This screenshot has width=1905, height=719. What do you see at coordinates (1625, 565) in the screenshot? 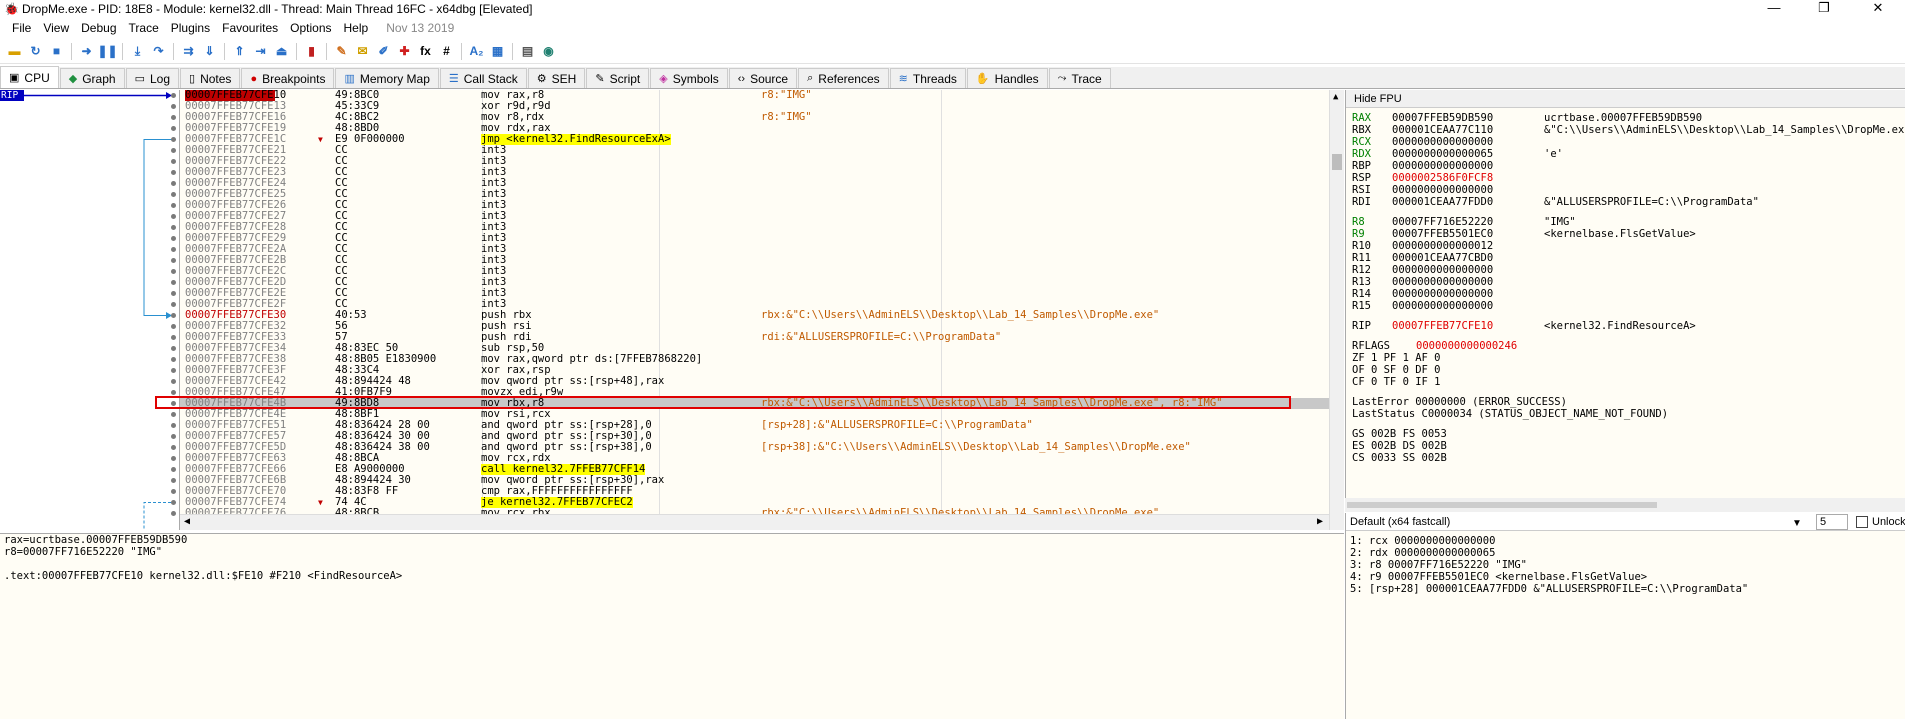
I see `arg-line: 3: r8 00007FF716E52220 "IMG"` at bounding box center [1625, 565].